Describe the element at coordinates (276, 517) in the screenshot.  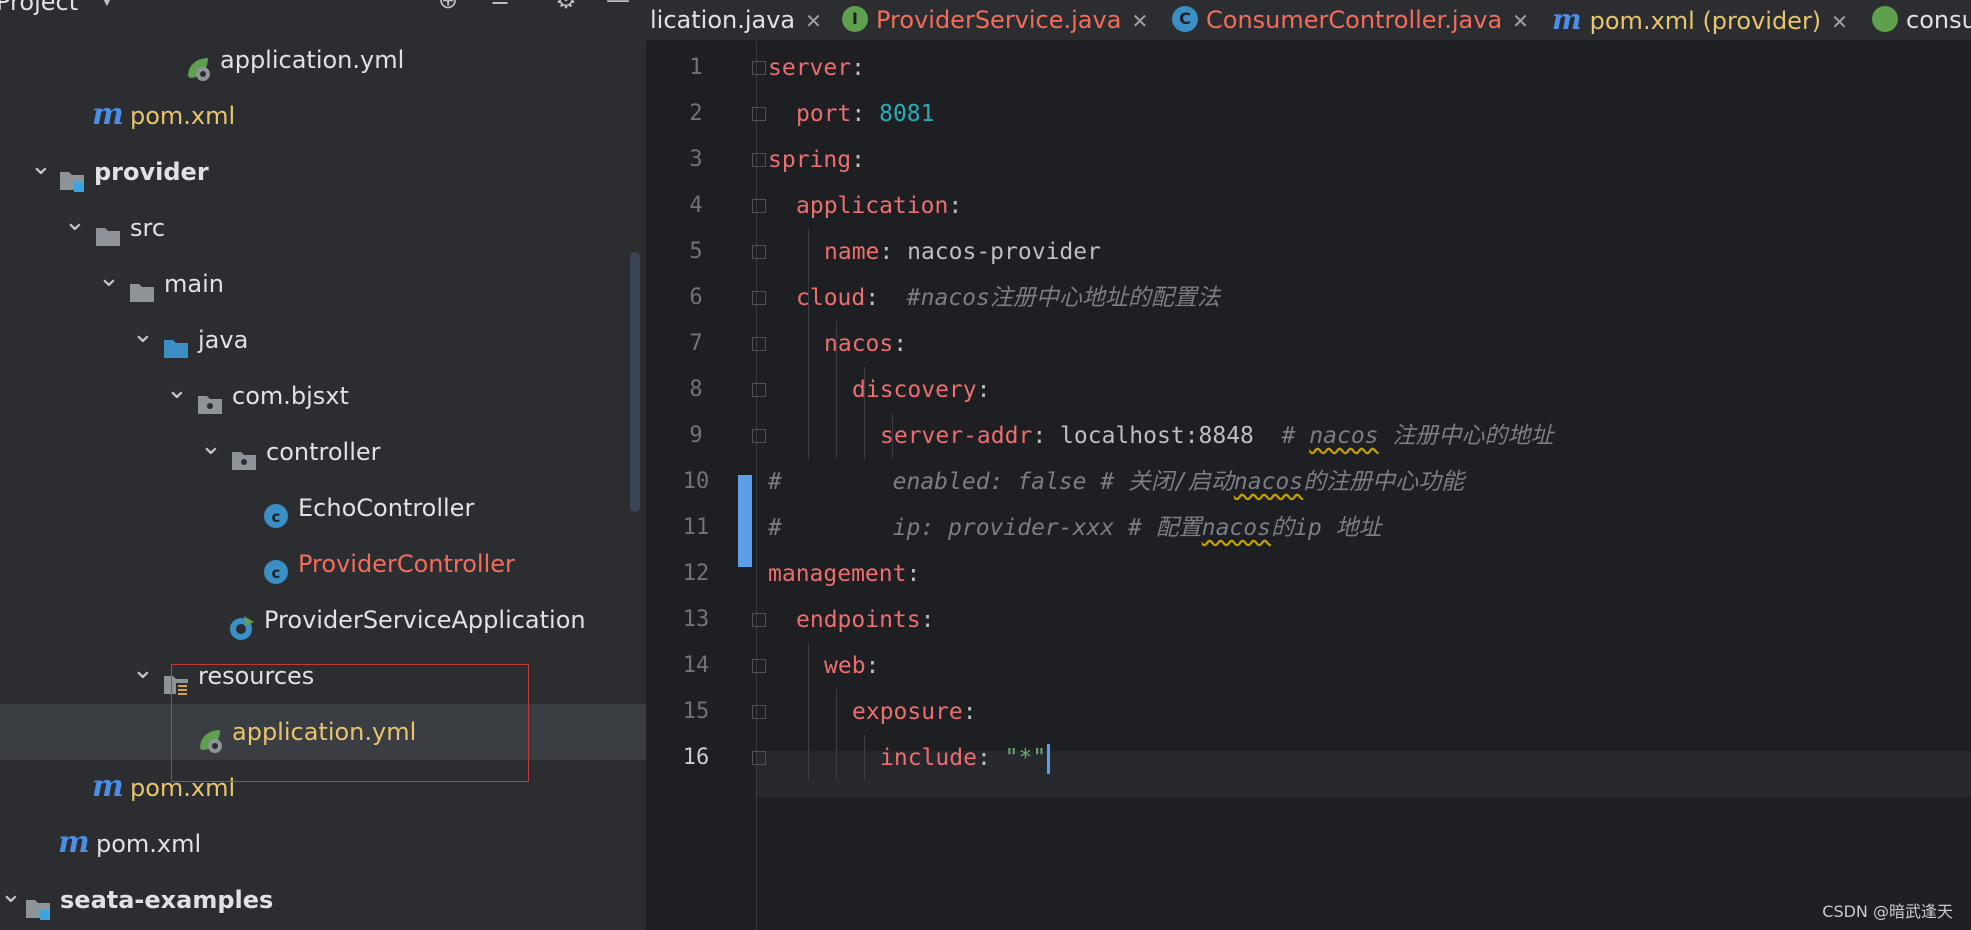
I see `svg-text: c` at that location.